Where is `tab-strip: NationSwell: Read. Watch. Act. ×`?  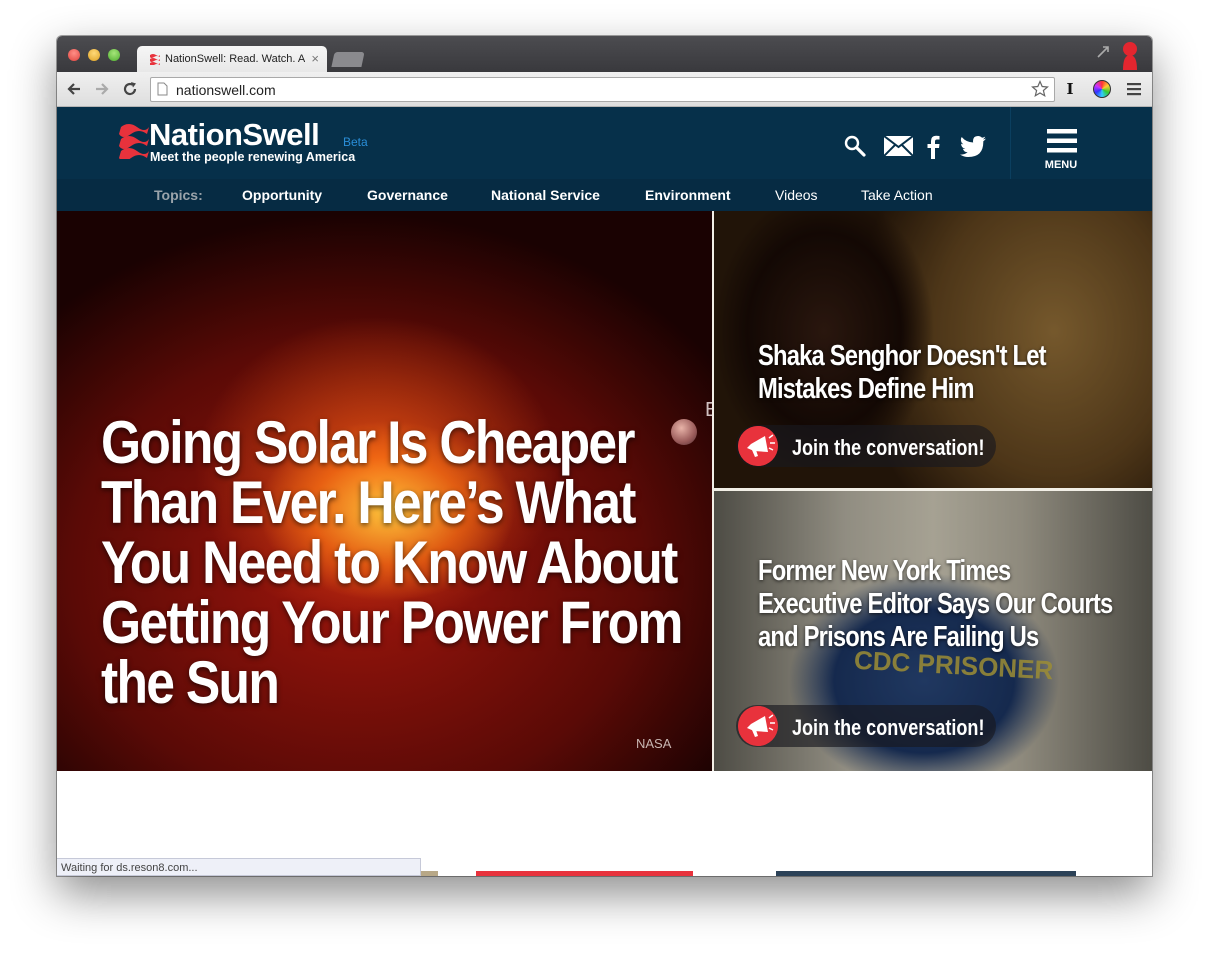 tab-strip: NationSwell: Read. Watch. Act. × is located at coordinates (604, 54).